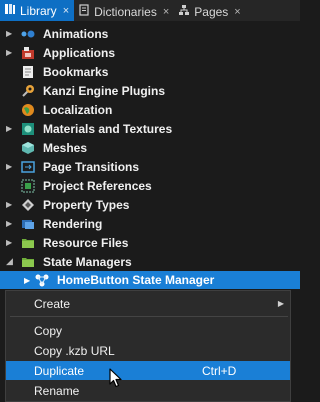 This screenshot has height=402, width=320. Describe the element at coordinates (115, 378) in the screenshot. I see `mouse-cursor-icon` at that location.